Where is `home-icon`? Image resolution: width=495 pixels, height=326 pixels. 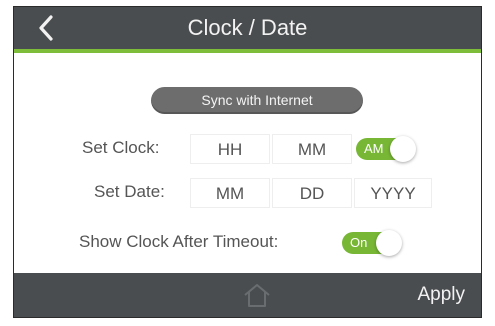
home-icon is located at coordinates (257, 295).